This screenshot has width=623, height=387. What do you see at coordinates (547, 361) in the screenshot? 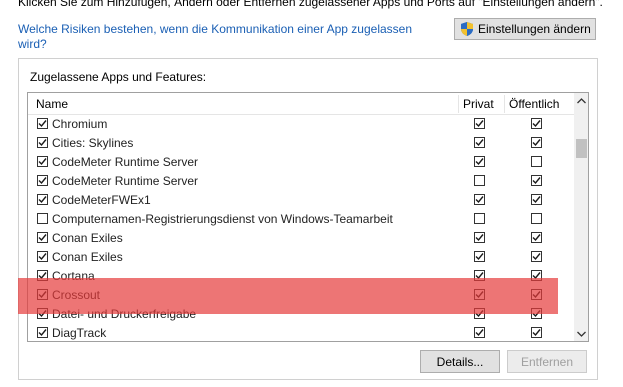
I see `remove-button: Entfernen` at bounding box center [547, 361].